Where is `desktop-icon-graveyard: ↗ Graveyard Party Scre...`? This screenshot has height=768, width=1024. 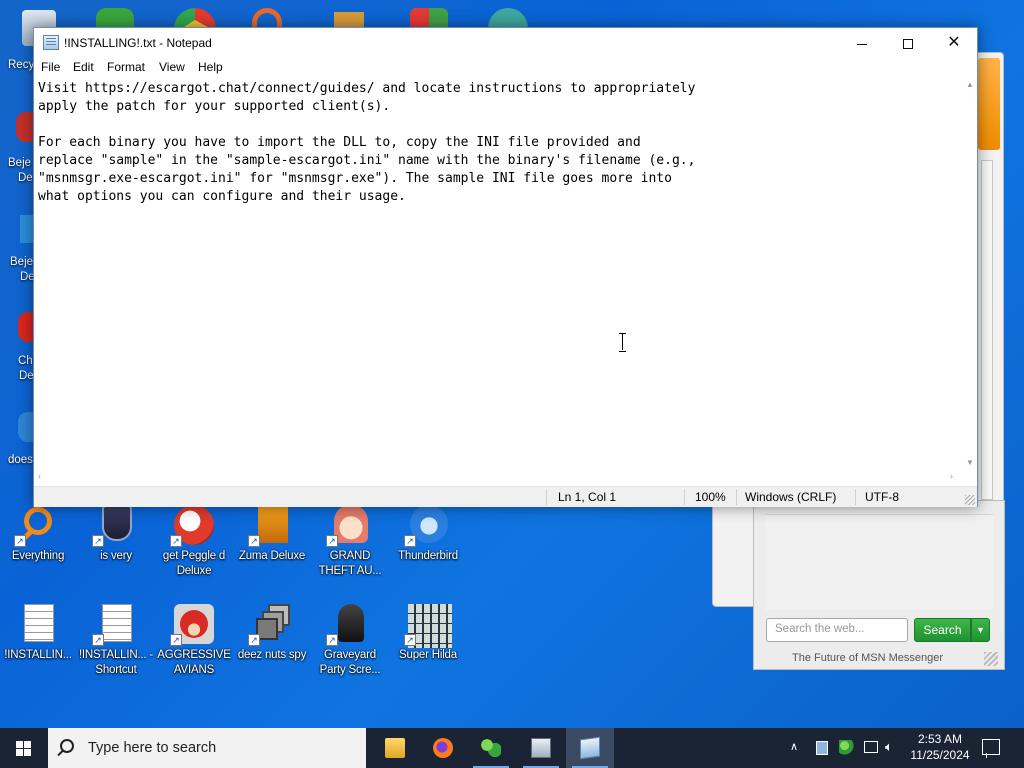
desktop-icon-graveyard: ↗ Graveyard Party Scre... is located at coordinates (350, 641).